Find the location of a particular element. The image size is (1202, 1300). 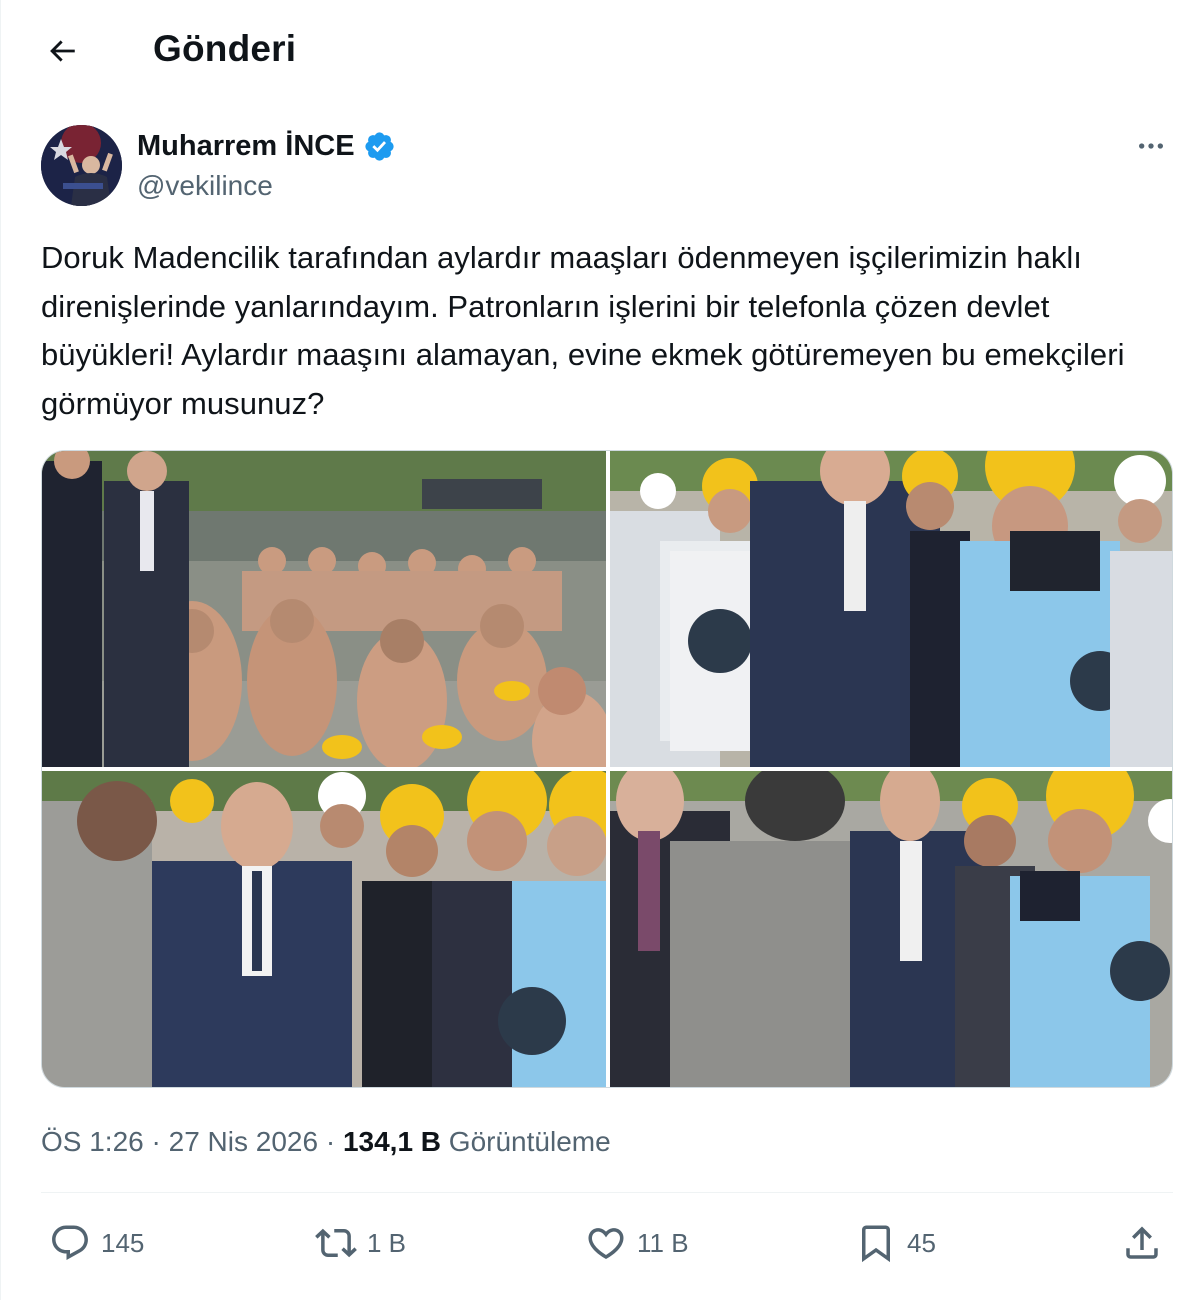

views-count: 134,1 B is located at coordinates (392, 1141).